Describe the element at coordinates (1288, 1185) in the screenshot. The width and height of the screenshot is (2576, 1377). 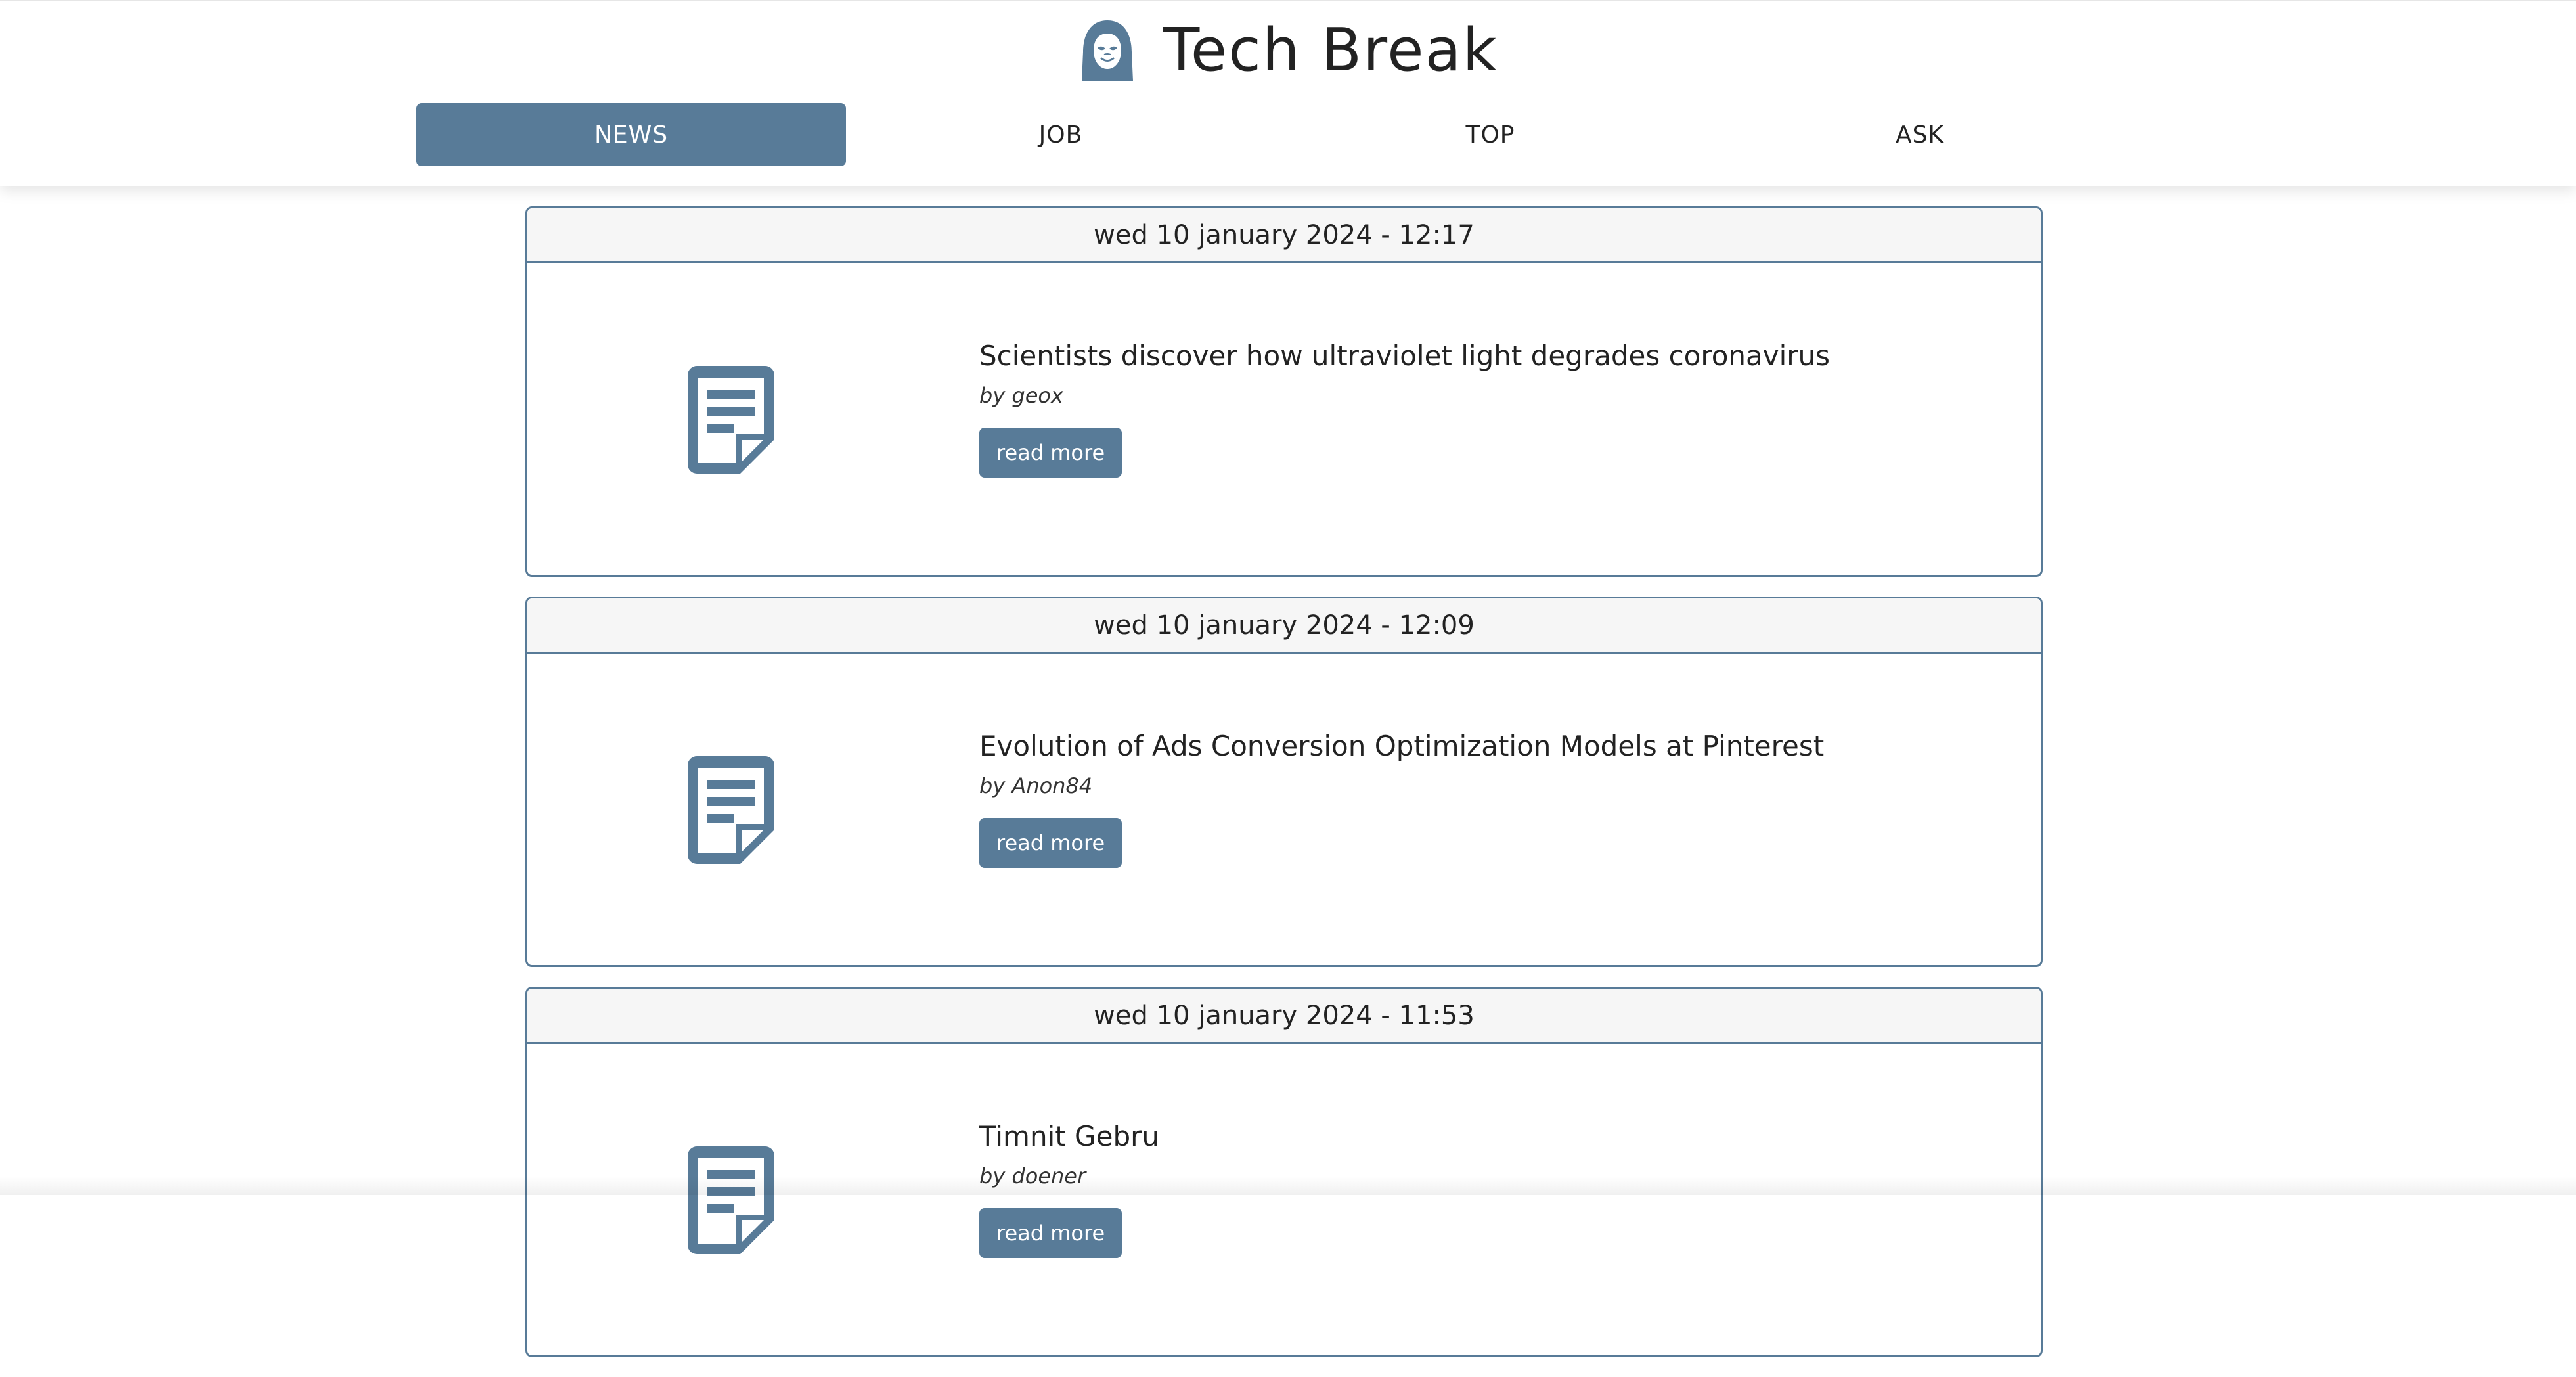
I see `bottom-edge-shade` at that location.